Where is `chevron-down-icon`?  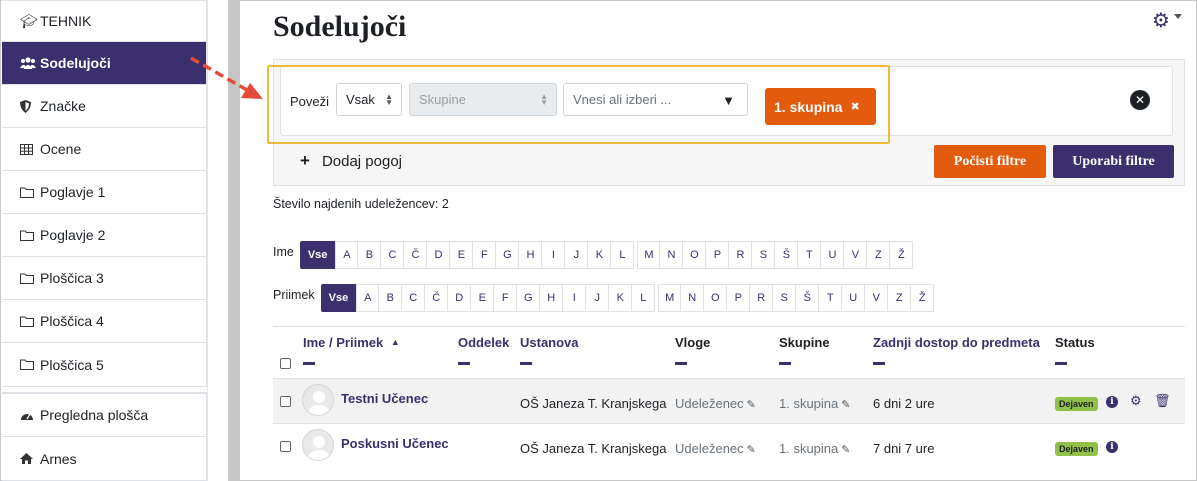 chevron-down-icon is located at coordinates (1178, 16).